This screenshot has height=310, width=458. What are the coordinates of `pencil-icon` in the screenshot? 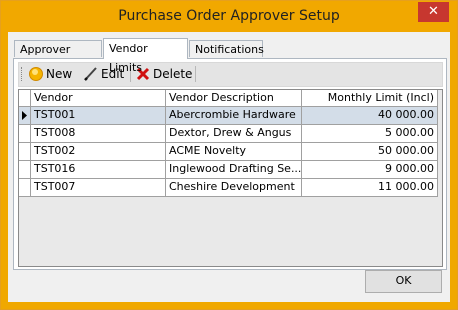 It's located at (90, 74).